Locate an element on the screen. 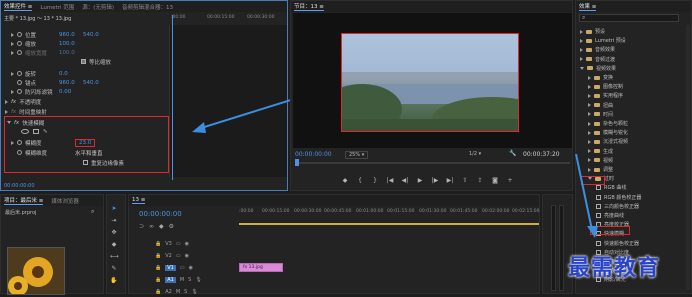  pen-mask-icon: ✎ is located at coordinates (45, 132).